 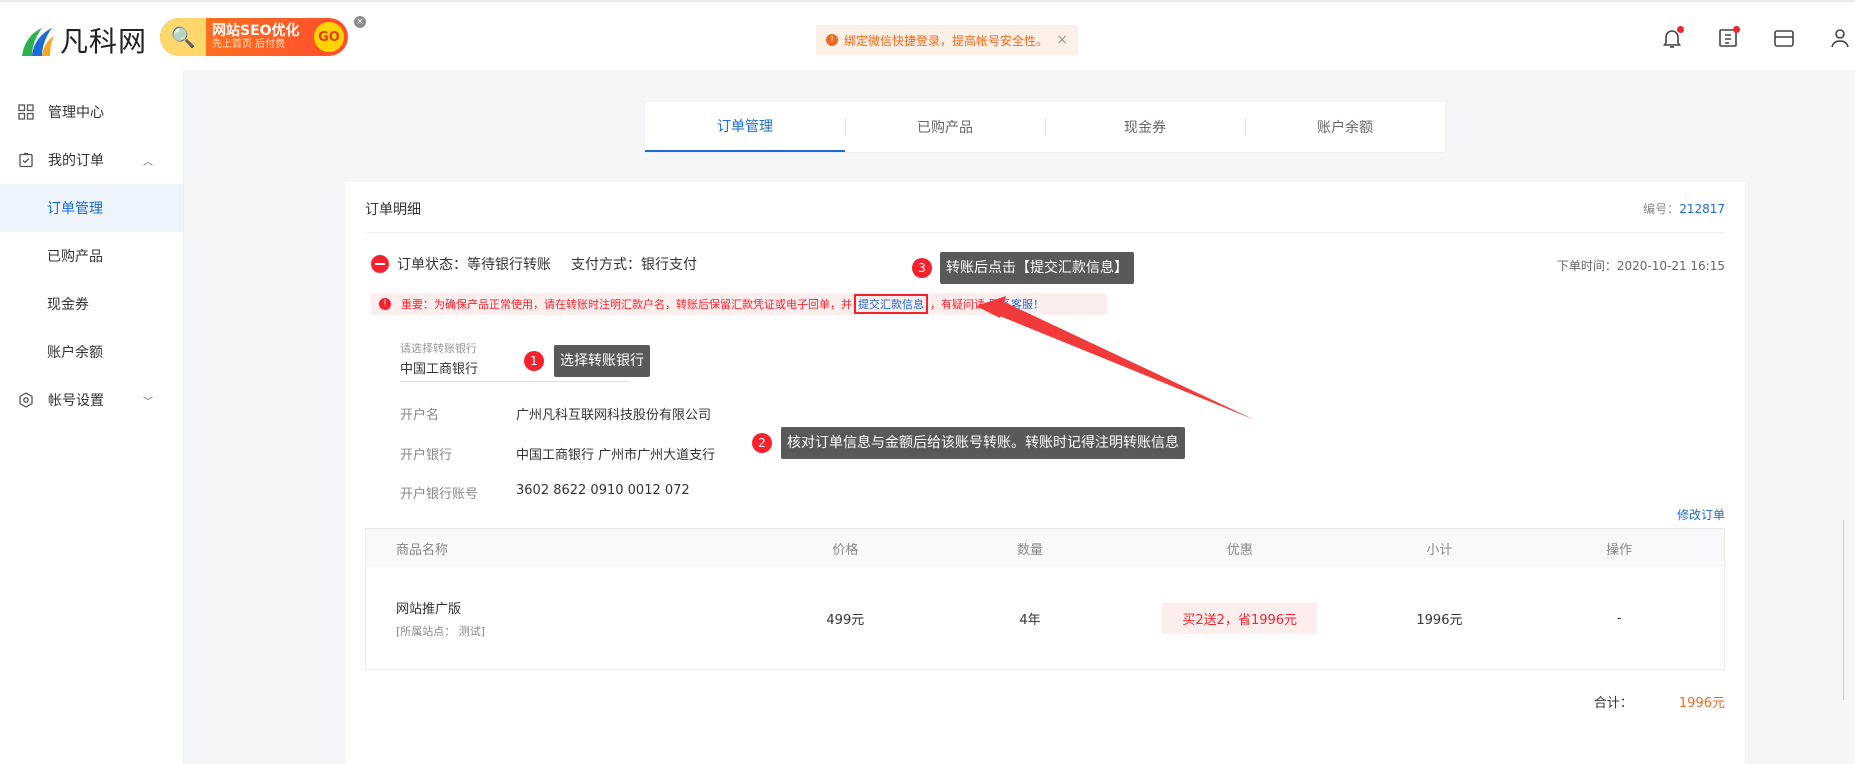 I want to click on sidebar: 管理中心 我的订单 ︿ 订单管理 已购产品 现金券 账户余额 帐号设置 ﹀, so click(x=92, y=417).